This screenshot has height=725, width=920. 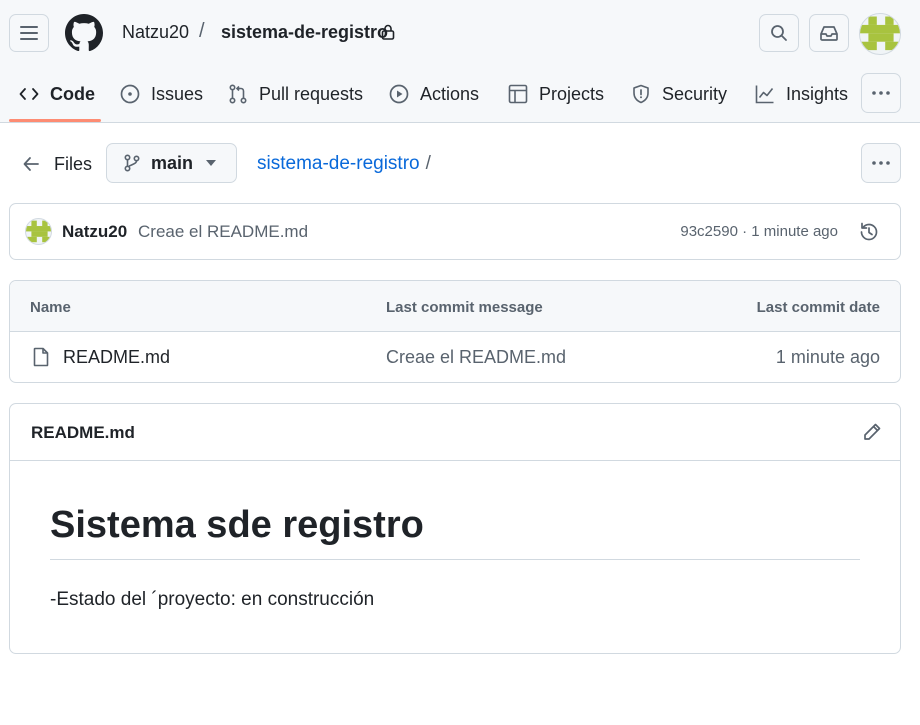 What do you see at coordinates (177, 93) in the screenshot?
I see `tab-label: Issues` at bounding box center [177, 93].